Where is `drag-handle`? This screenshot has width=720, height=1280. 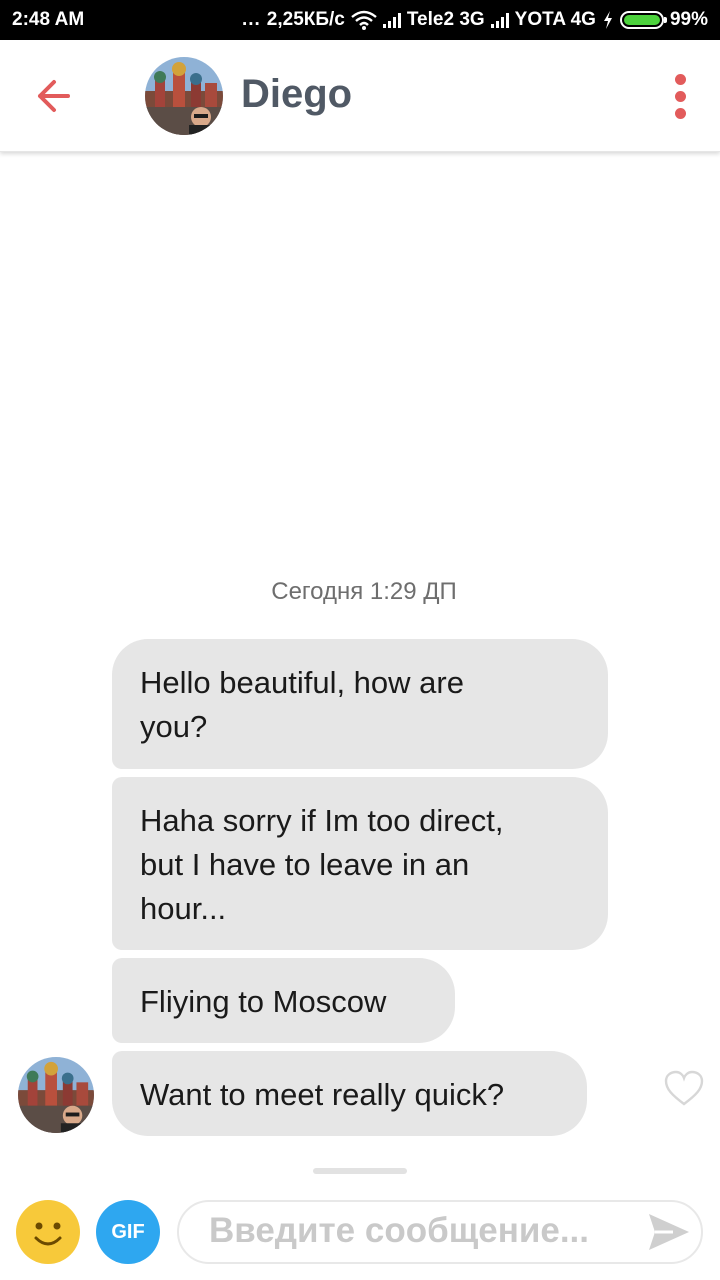
drag-handle is located at coordinates (360, 1171).